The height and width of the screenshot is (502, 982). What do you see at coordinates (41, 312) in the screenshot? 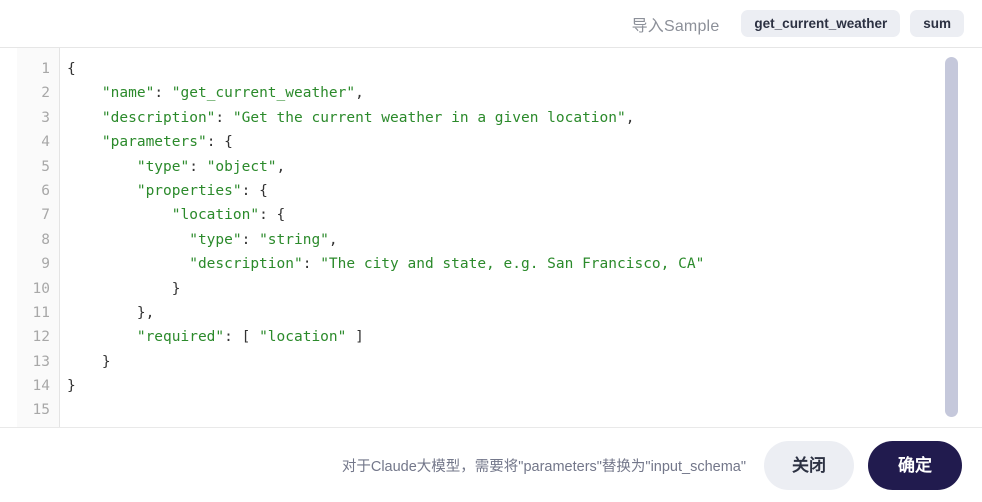
I see `line-number: 11` at bounding box center [41, 312].